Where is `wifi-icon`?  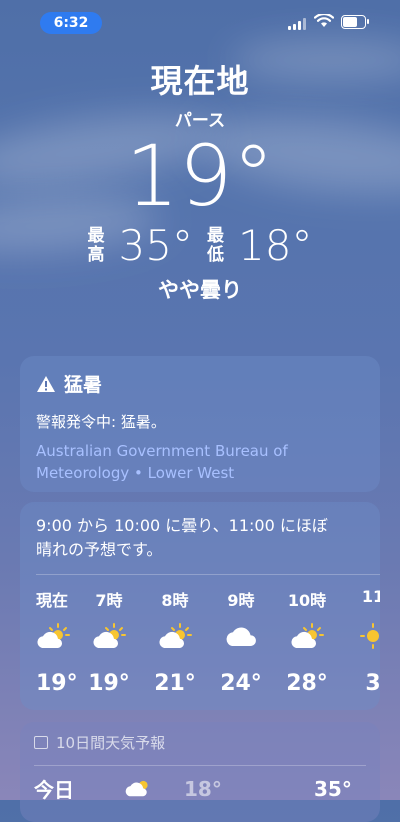 wifi-icon is located at coordinates (324, 20).